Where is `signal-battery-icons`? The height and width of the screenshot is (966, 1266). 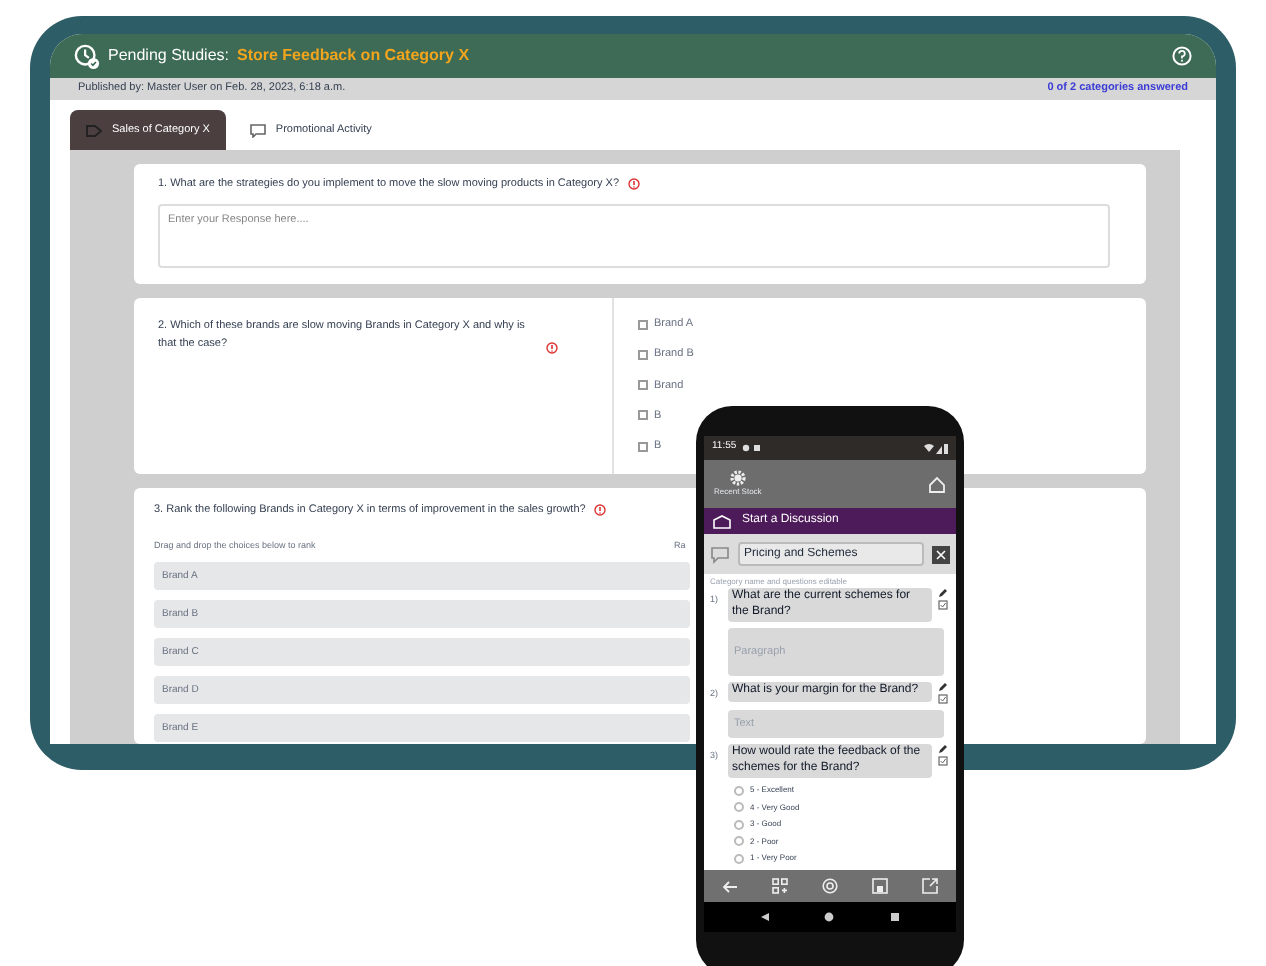
signal-battery-icons is located at coordinates (936, 448).